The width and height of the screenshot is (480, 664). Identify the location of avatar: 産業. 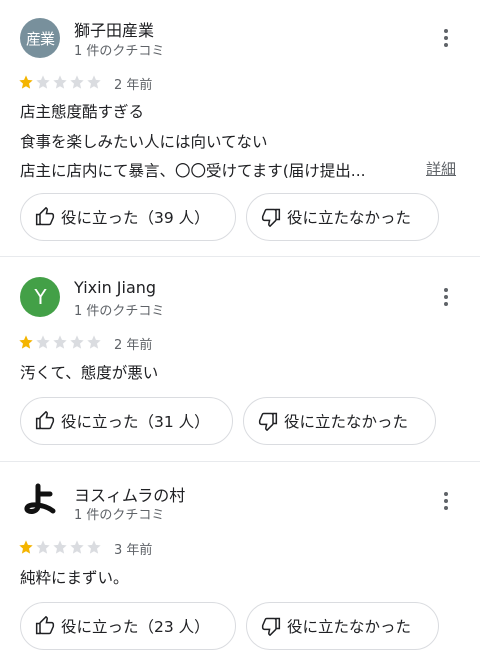
(40, 38).